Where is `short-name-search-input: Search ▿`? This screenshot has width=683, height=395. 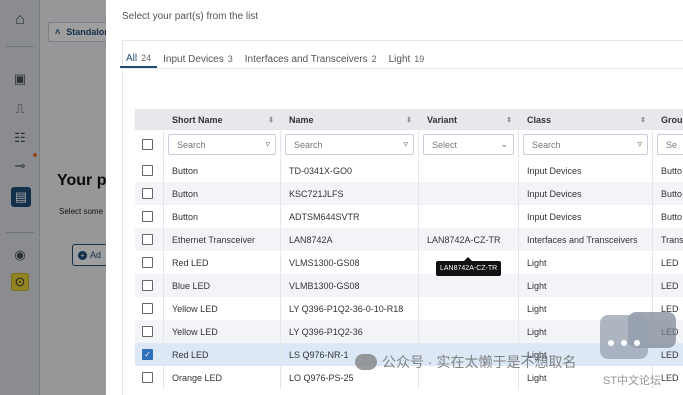
short-name-search-input: Search ▿ is located at coordinates (222, 144).